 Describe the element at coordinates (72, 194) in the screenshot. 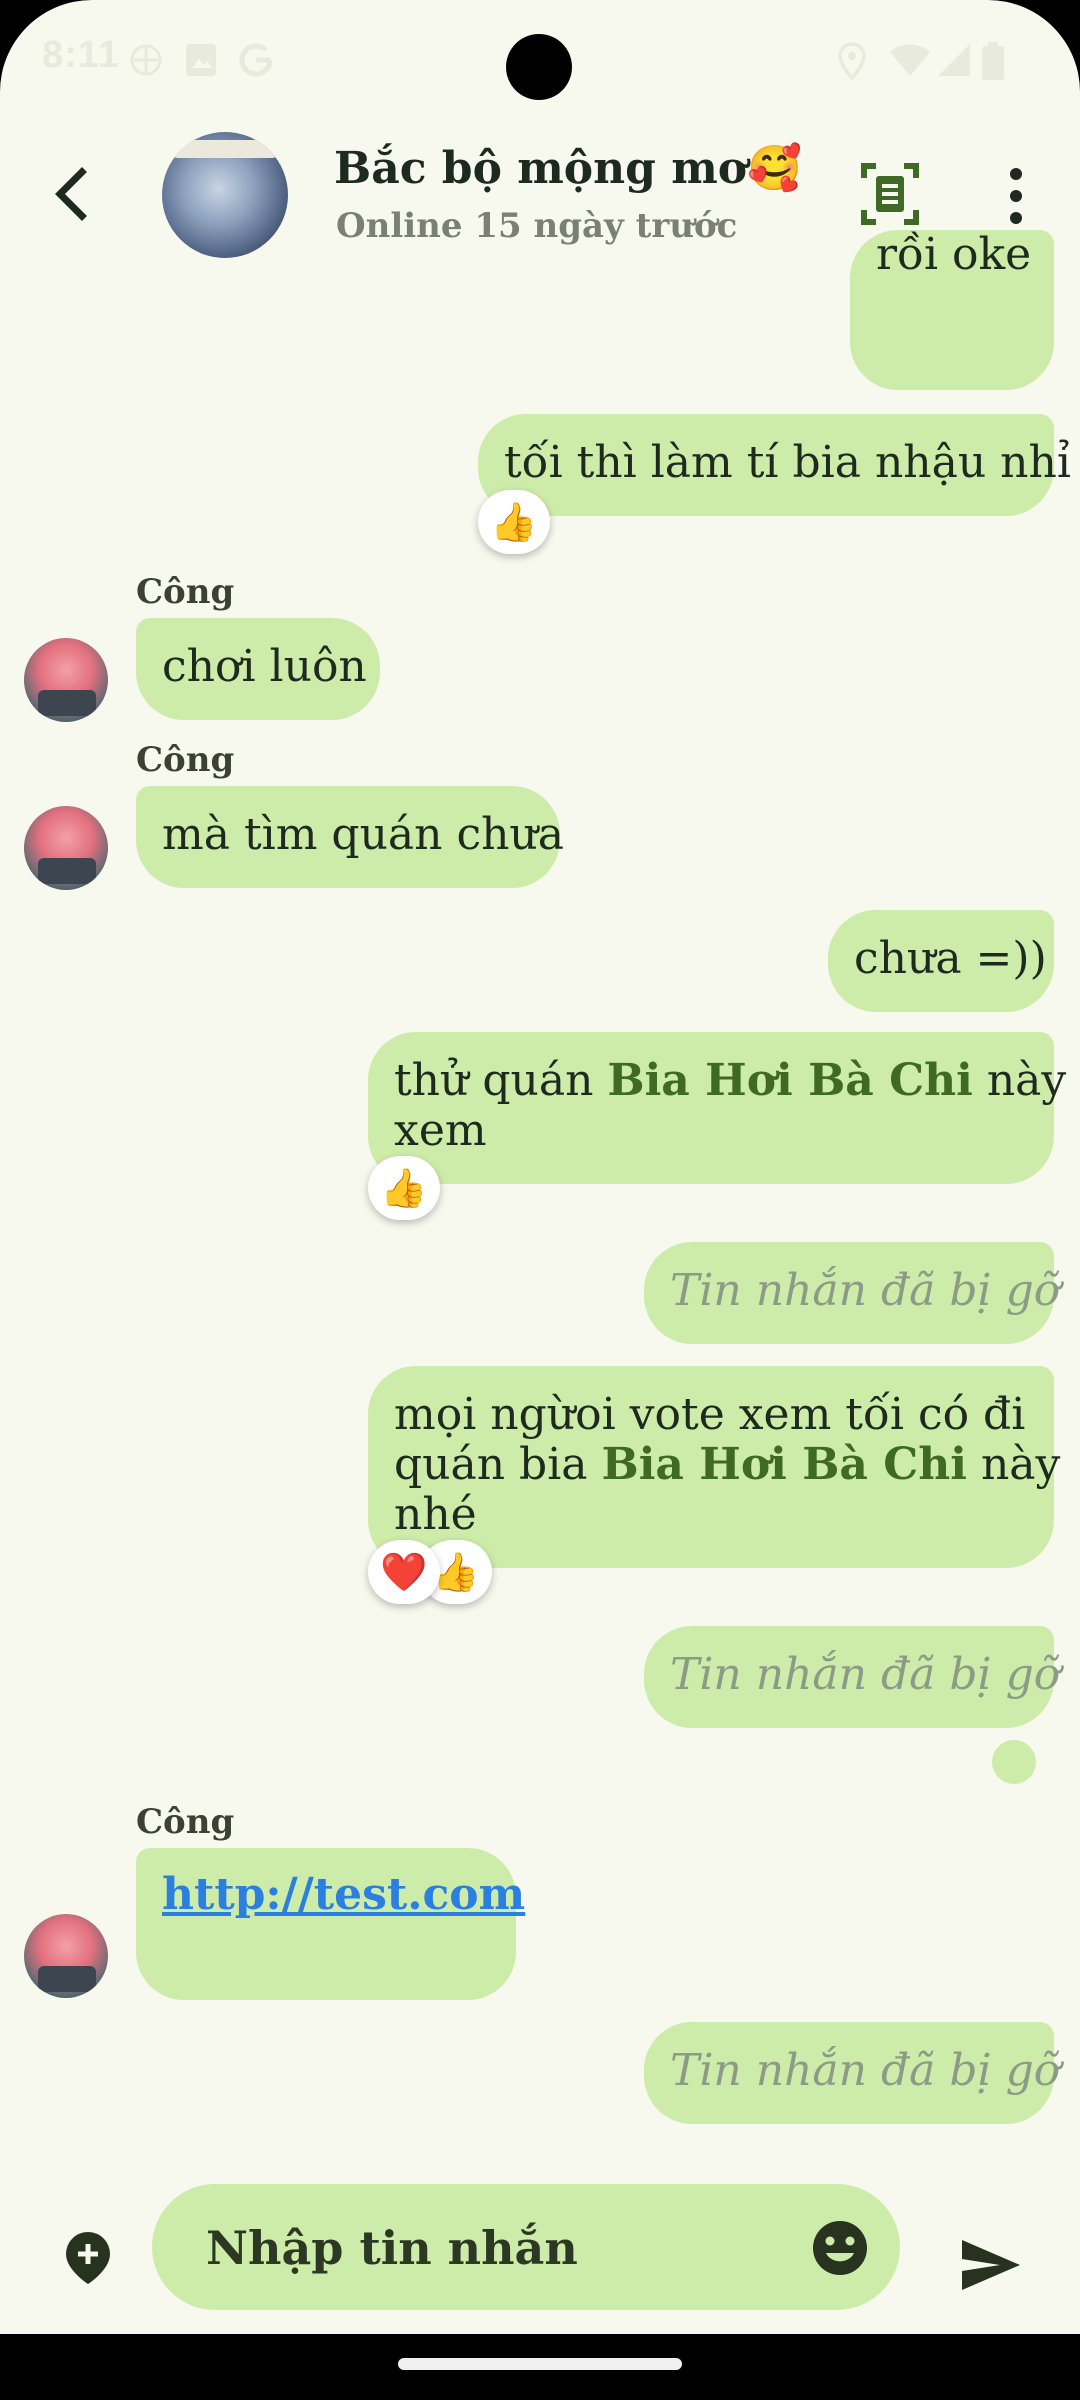

I see `back-arrow-icon` at that location.